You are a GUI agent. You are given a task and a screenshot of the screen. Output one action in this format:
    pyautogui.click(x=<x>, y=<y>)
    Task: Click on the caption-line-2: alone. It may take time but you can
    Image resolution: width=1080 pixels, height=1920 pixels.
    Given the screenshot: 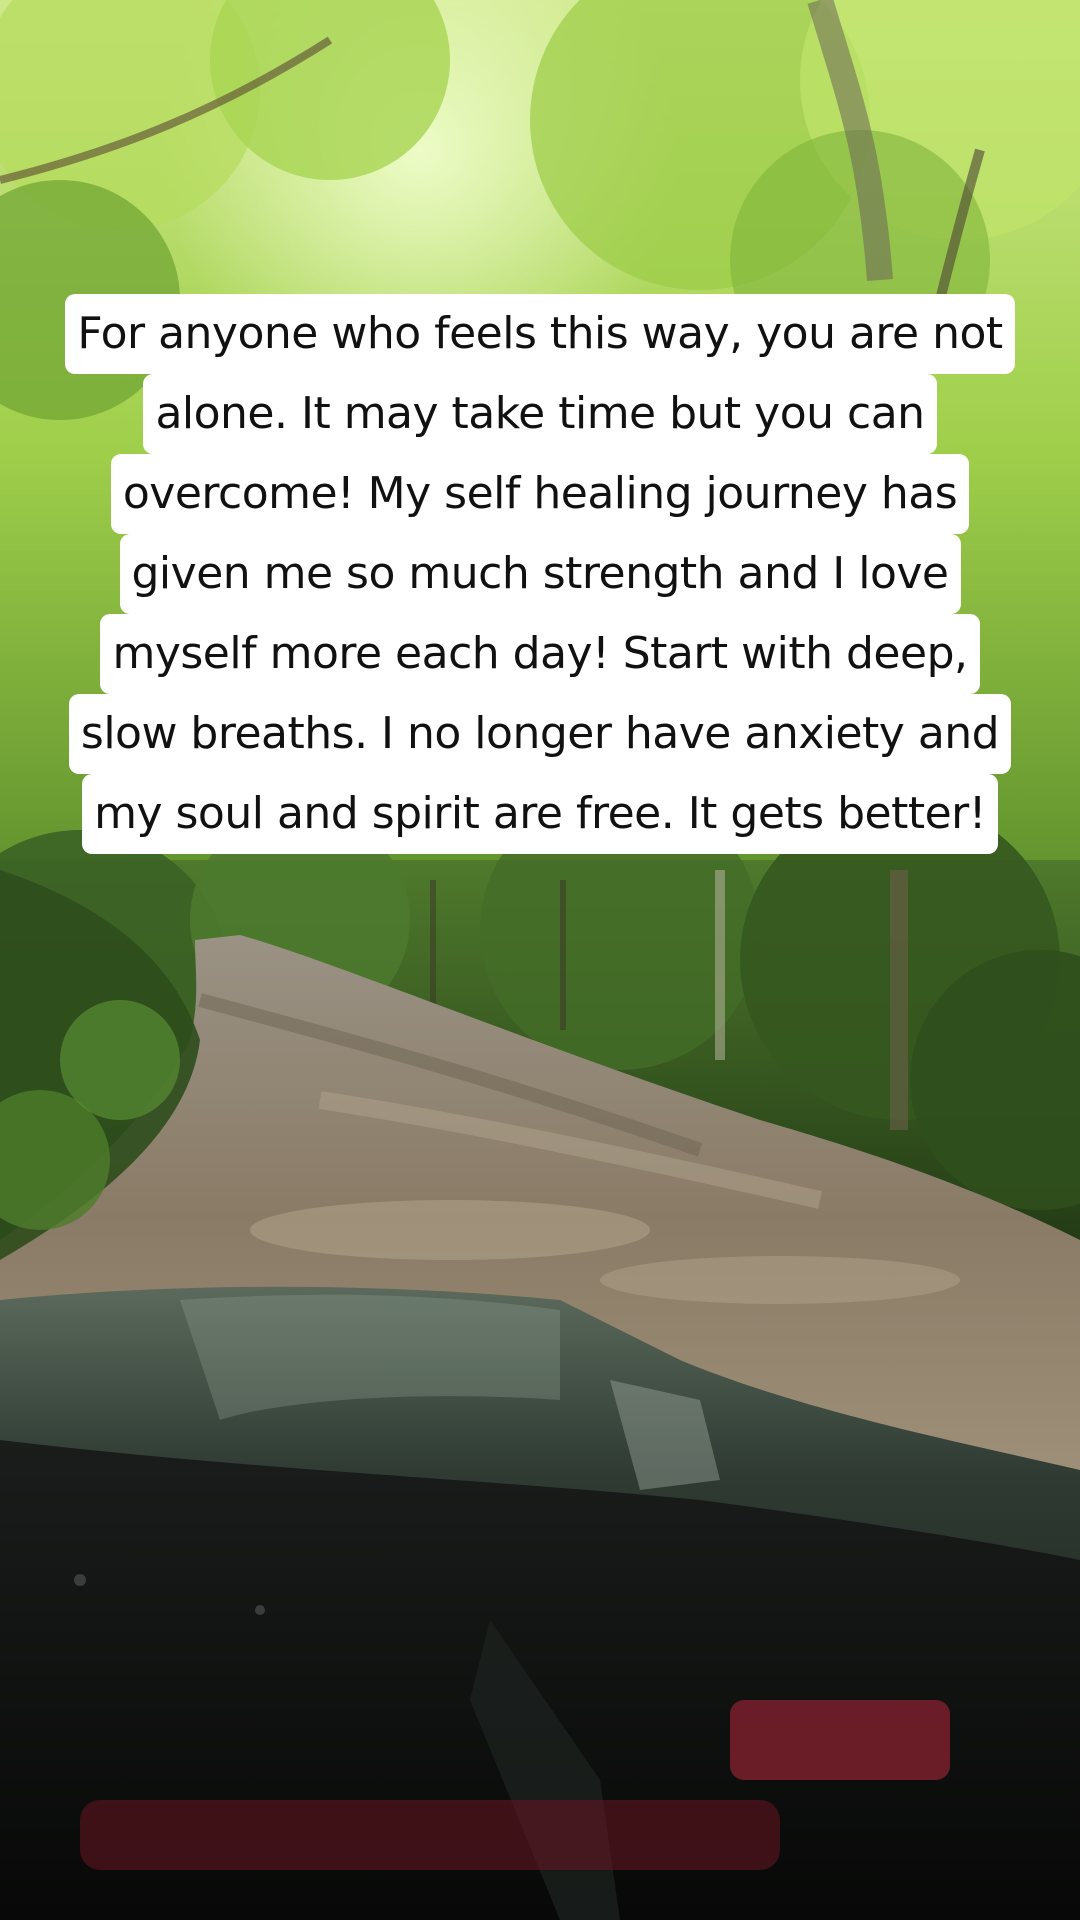 What is the action you would take?
    pyautogui.click(x=540, y=414)
    